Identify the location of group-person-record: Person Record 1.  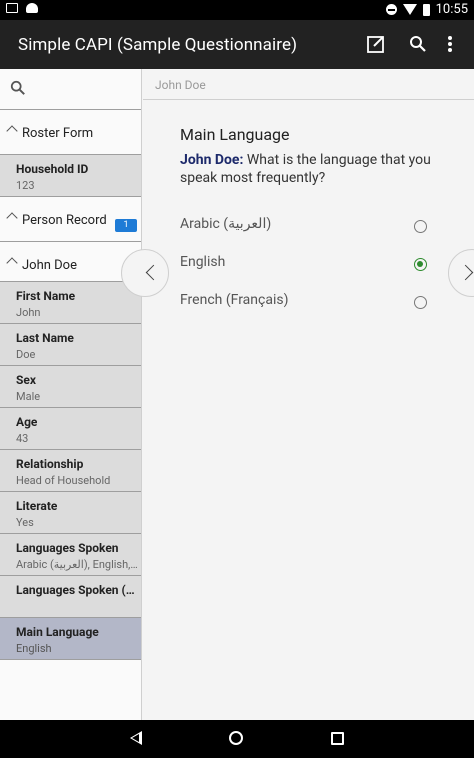
(70, 219).